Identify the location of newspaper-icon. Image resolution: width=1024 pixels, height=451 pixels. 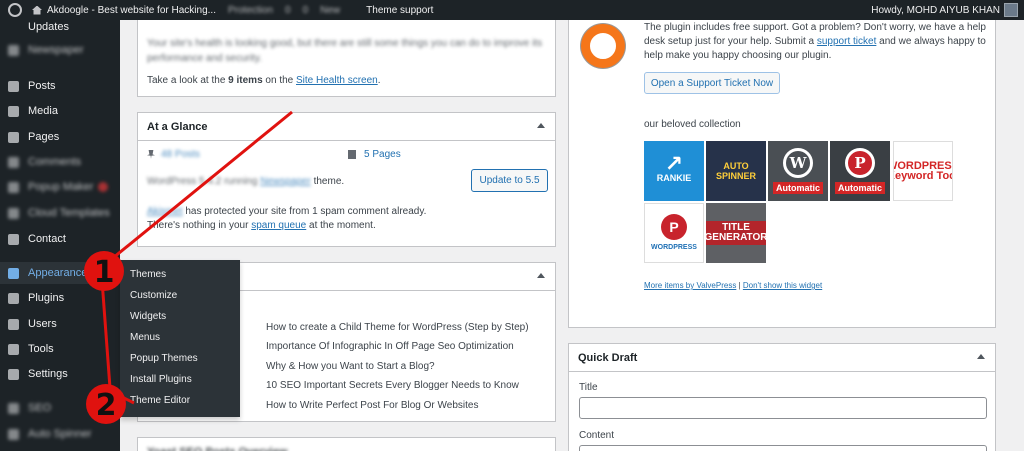
(13, 50).